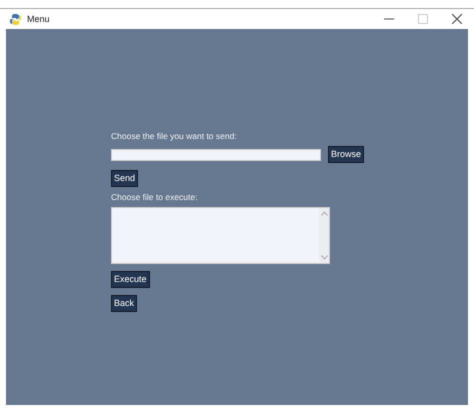 The width and height of the screenshot is (474, 414). Describe the element at coordinates (324, 213) in the screenshot. I see `scroll-up-icon` at that location.